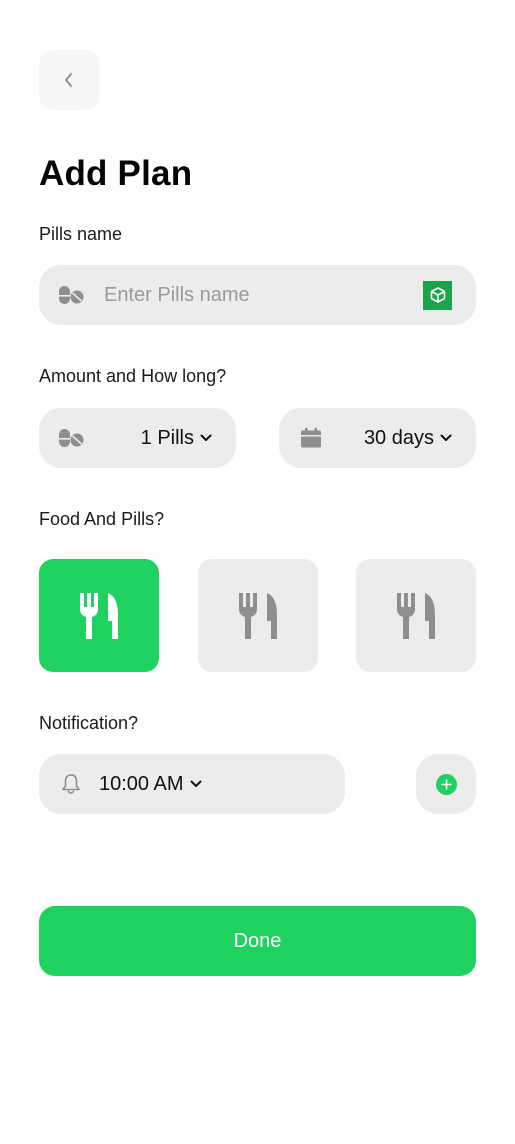  What do you see at coordinates (262, 295) in the screenshot?
I see `pills-name-input` at bounding box center [262, 295].